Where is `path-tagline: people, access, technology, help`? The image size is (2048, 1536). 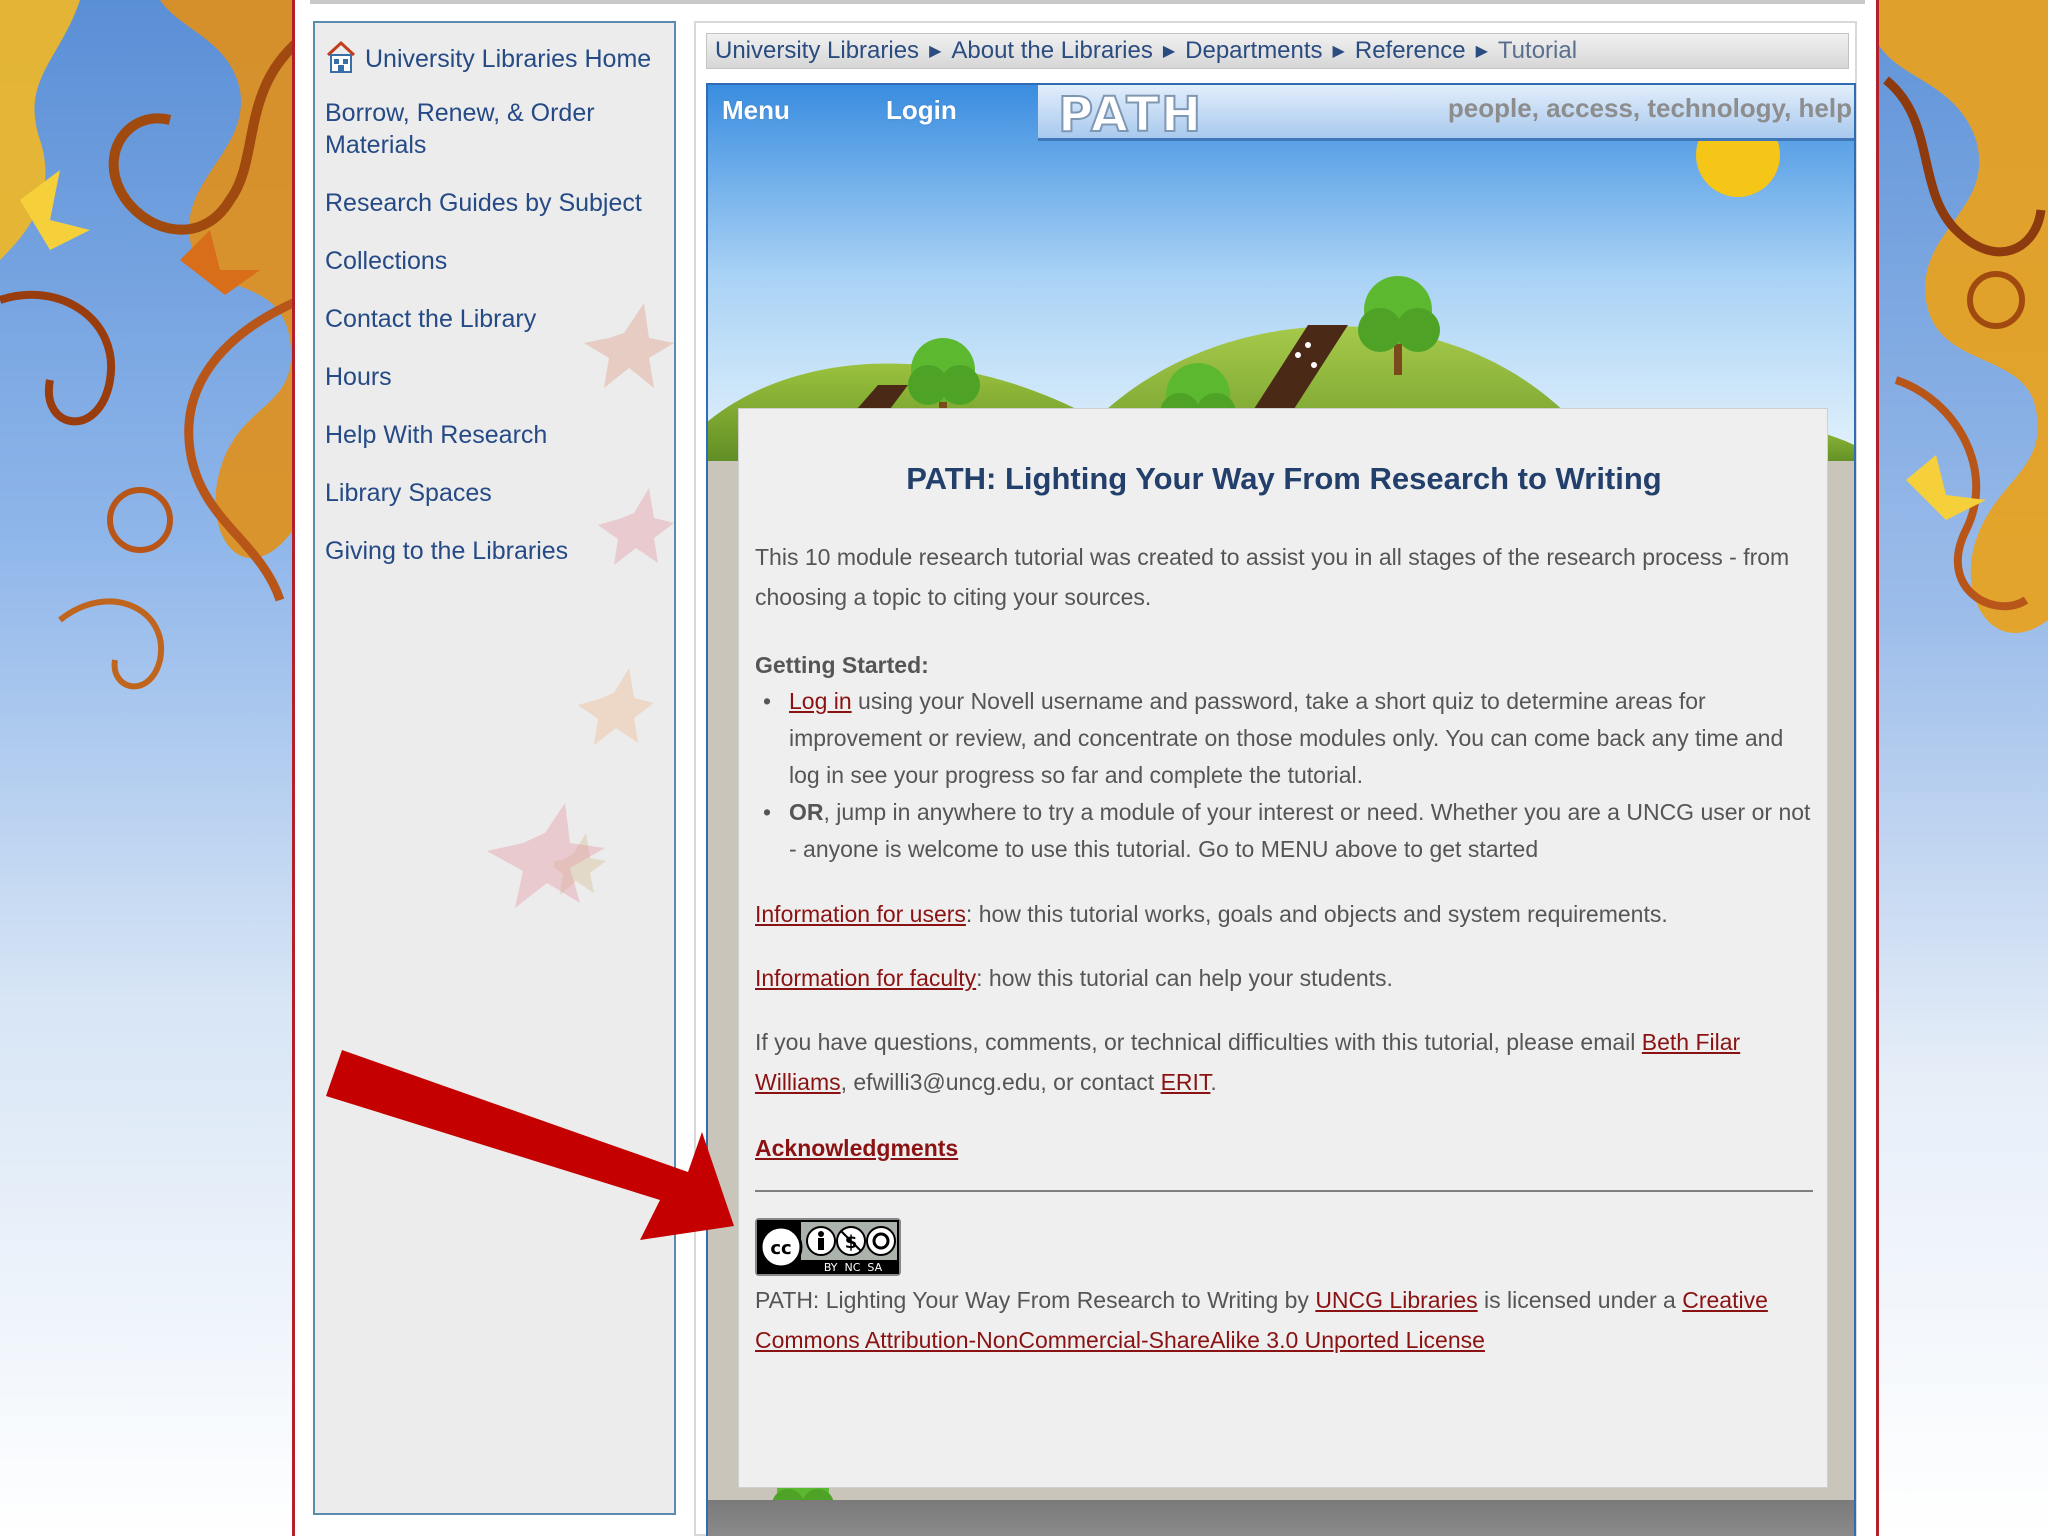
path-tagline: people, access, technology, help is located at coordinates (1649, 108).